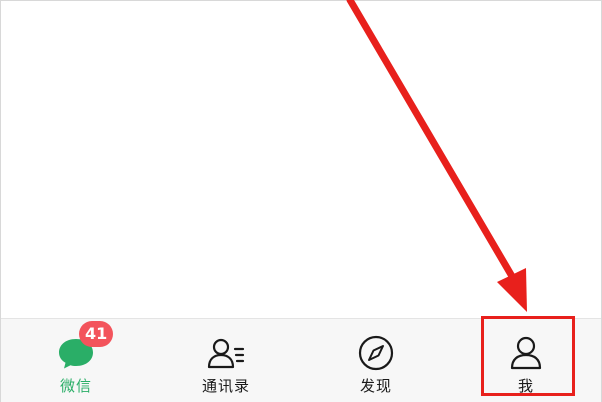  I want to click on tab-chats: 41 微信, so click(76, 360).